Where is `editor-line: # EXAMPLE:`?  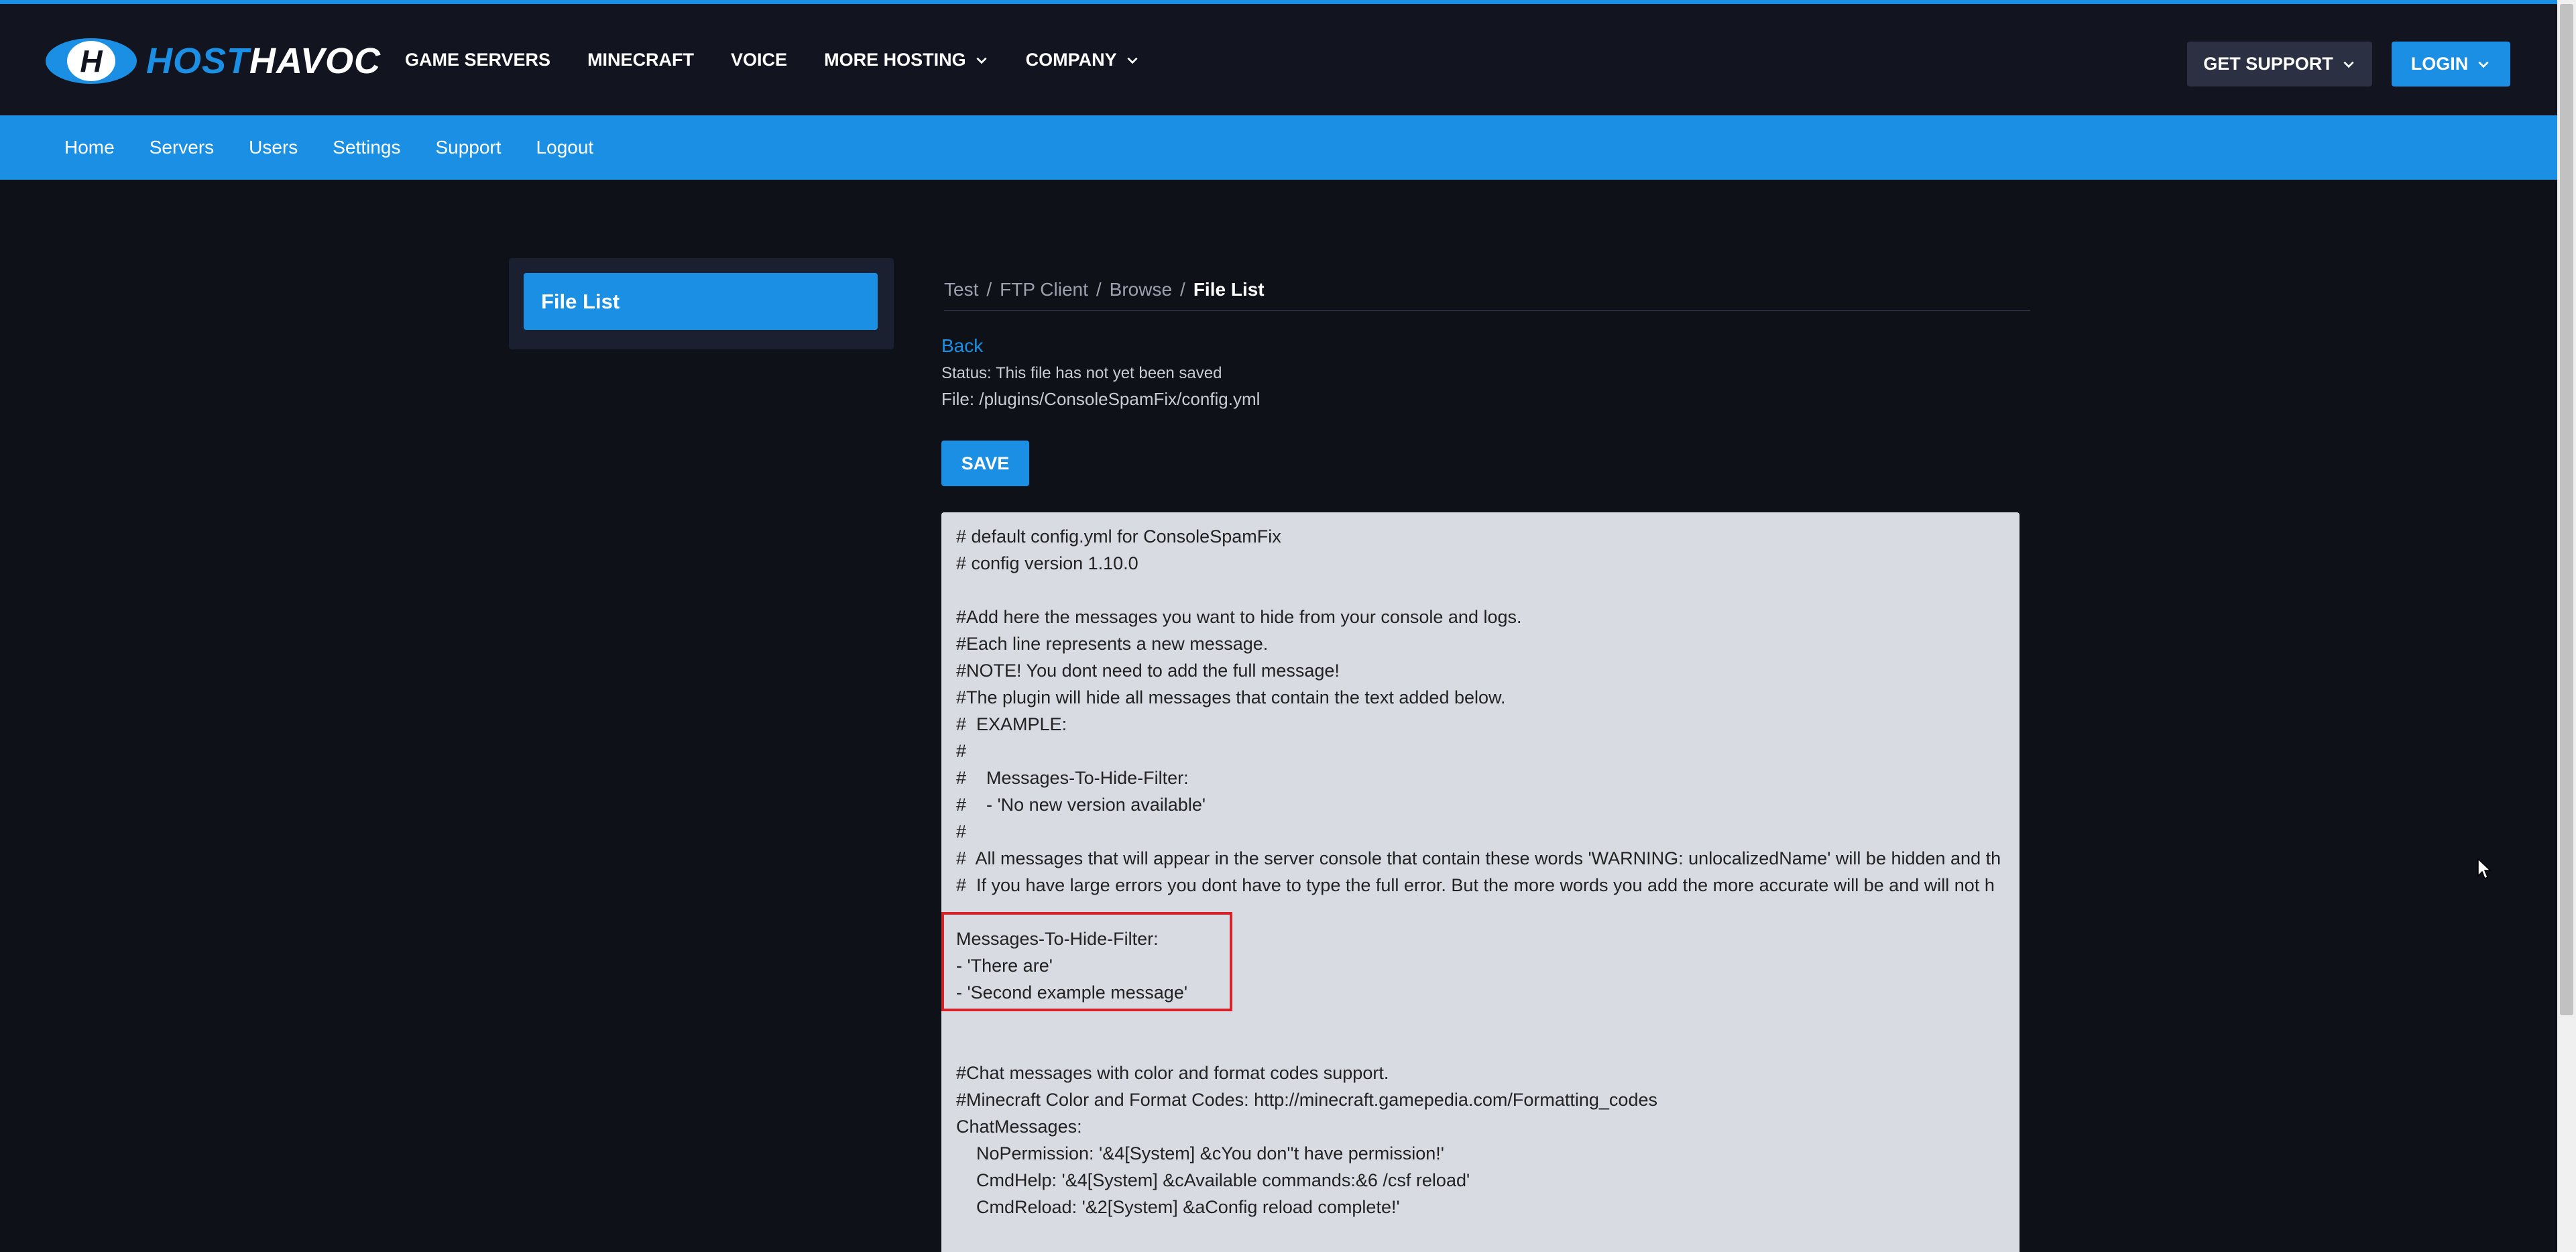 editor-line: # EXAMPLE: is located at coordinates (1011, 724).